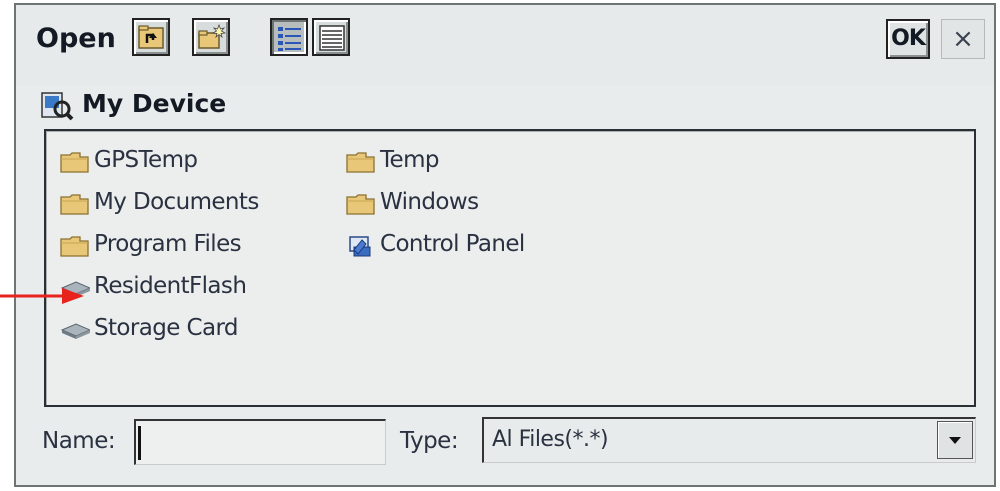 This screenshot has width=1000, height=491. Describe the element at coordinates (360, 246) in the screenshot. I see `control-panel-icon` at that location.